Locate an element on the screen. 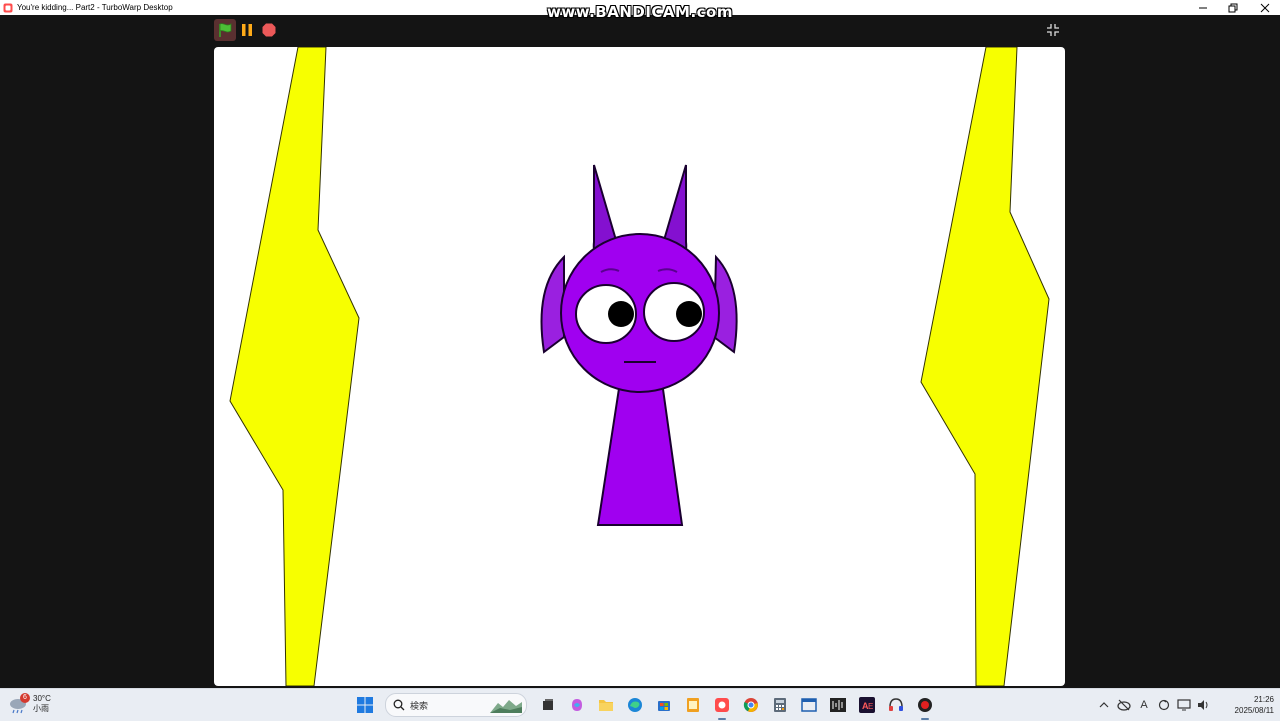 This screenshot has width=1280, height=721. purple-character is located at coordinates (639, 345).